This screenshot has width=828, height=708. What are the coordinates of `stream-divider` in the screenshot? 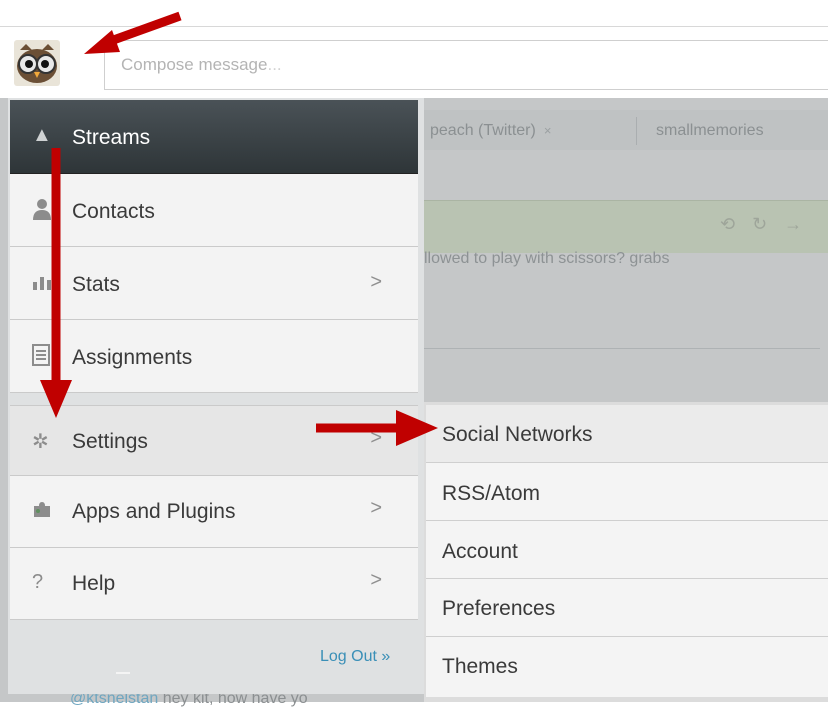 It's located at (622, 348).